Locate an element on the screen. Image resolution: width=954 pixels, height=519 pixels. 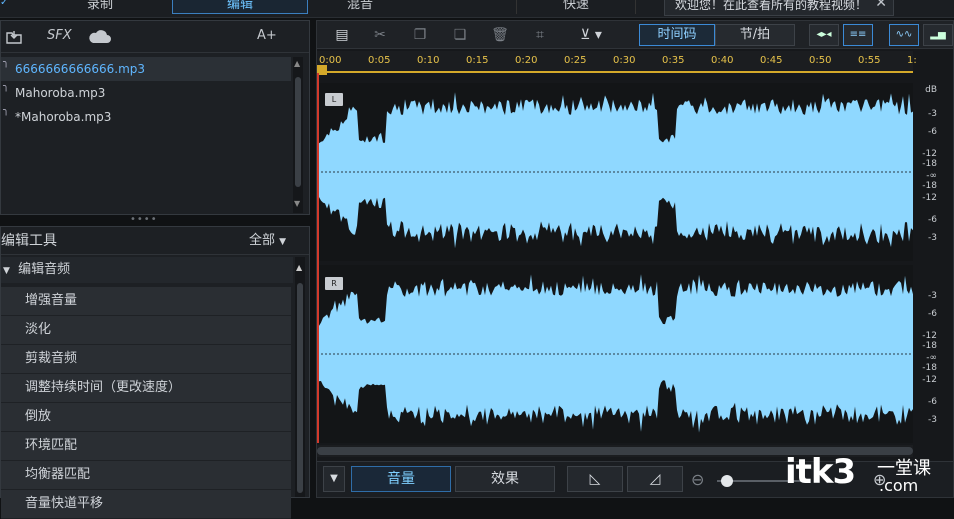
section-label: 编辑音频 is located at coordinates (44, 269).